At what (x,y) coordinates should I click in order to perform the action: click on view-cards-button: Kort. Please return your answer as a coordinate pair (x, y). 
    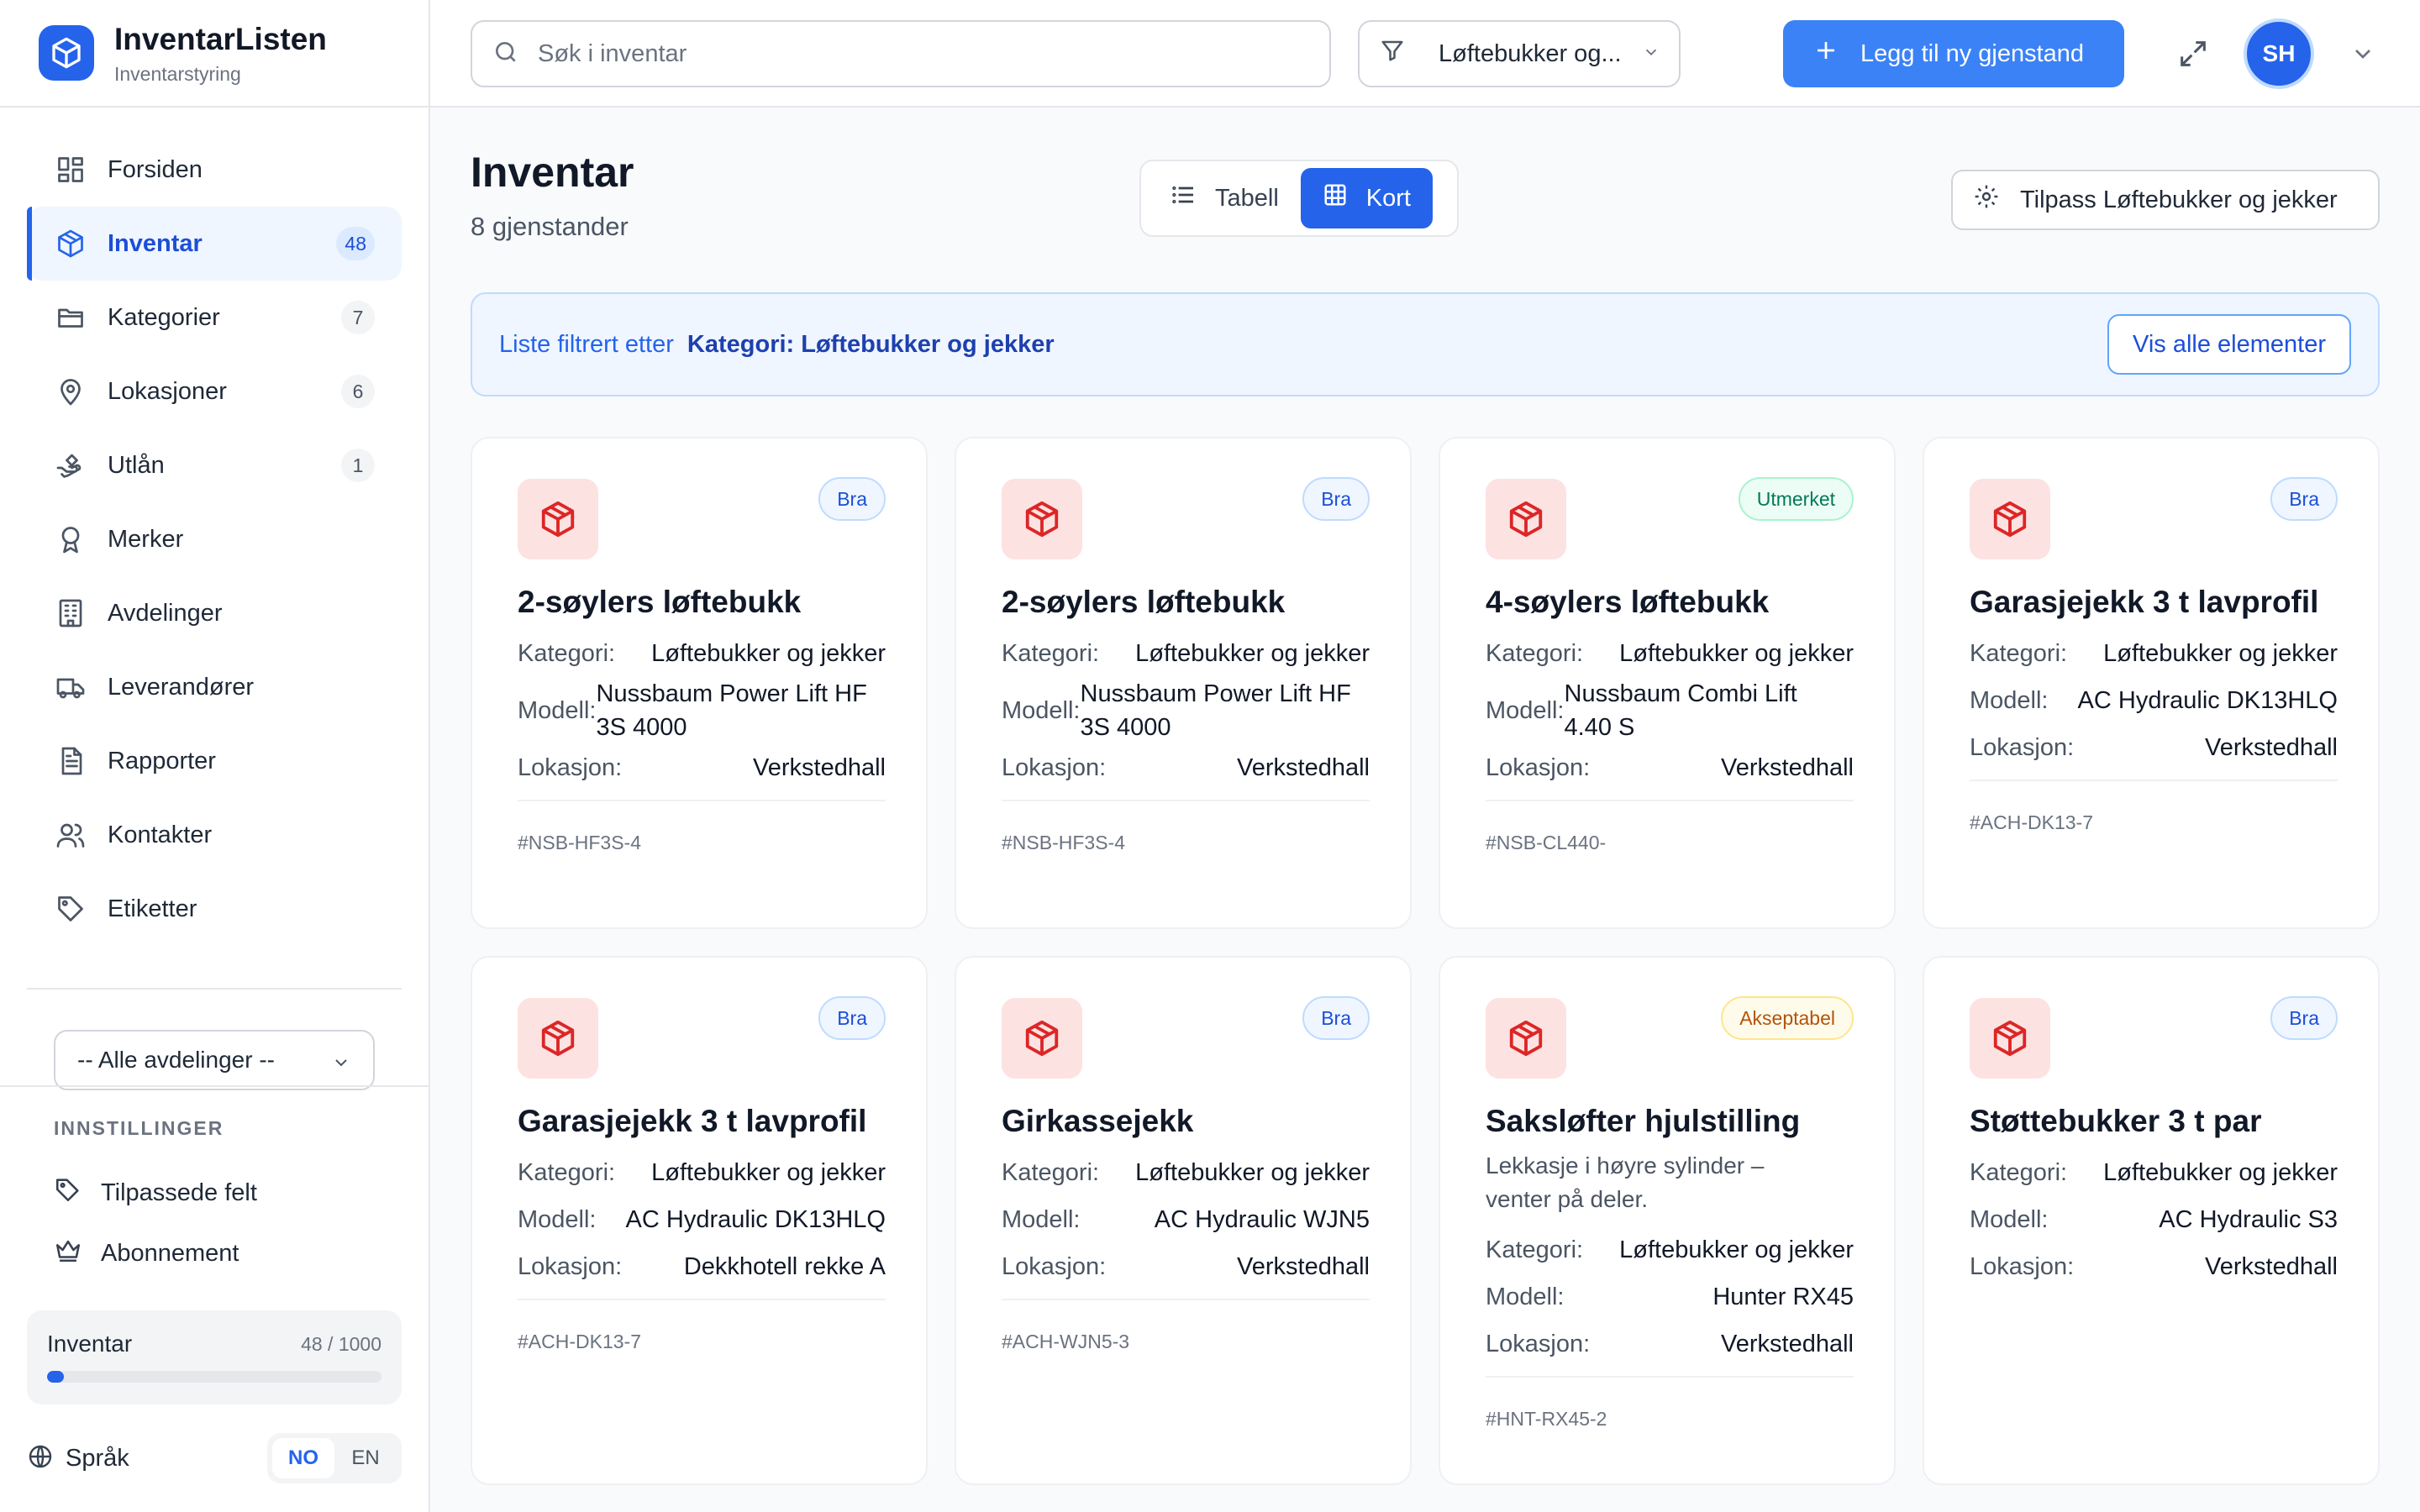
    Looking at the image, I should click on (1366, 198).